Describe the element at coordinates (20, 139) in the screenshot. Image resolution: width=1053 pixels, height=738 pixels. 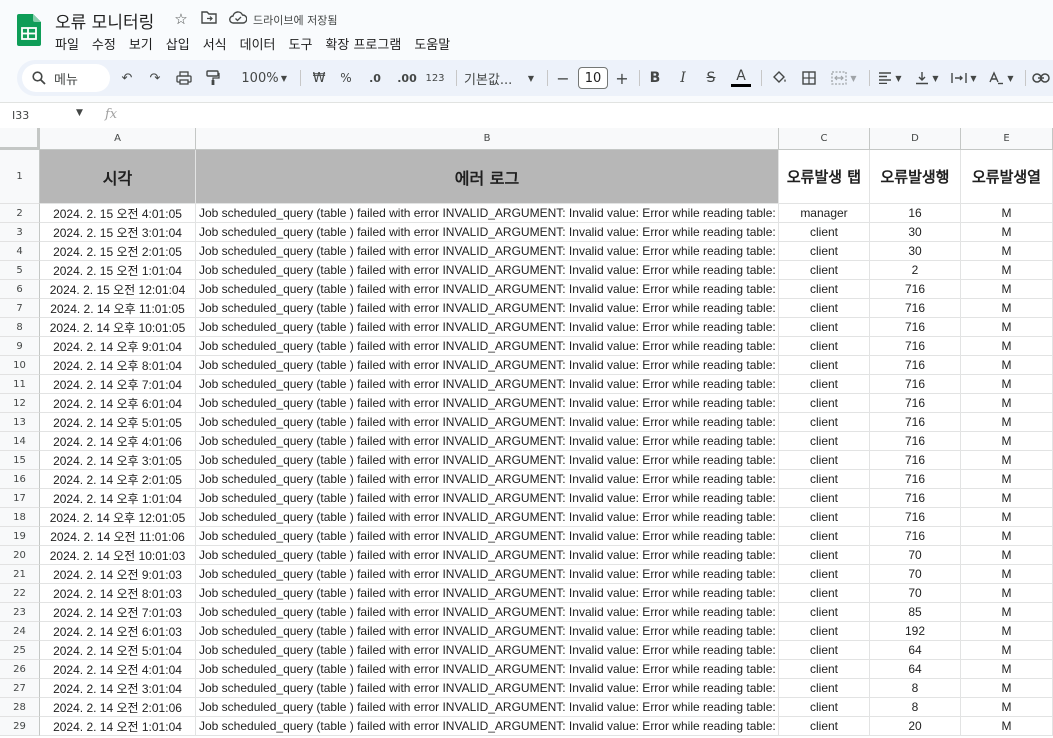
I see `select-all-corner` at that location.